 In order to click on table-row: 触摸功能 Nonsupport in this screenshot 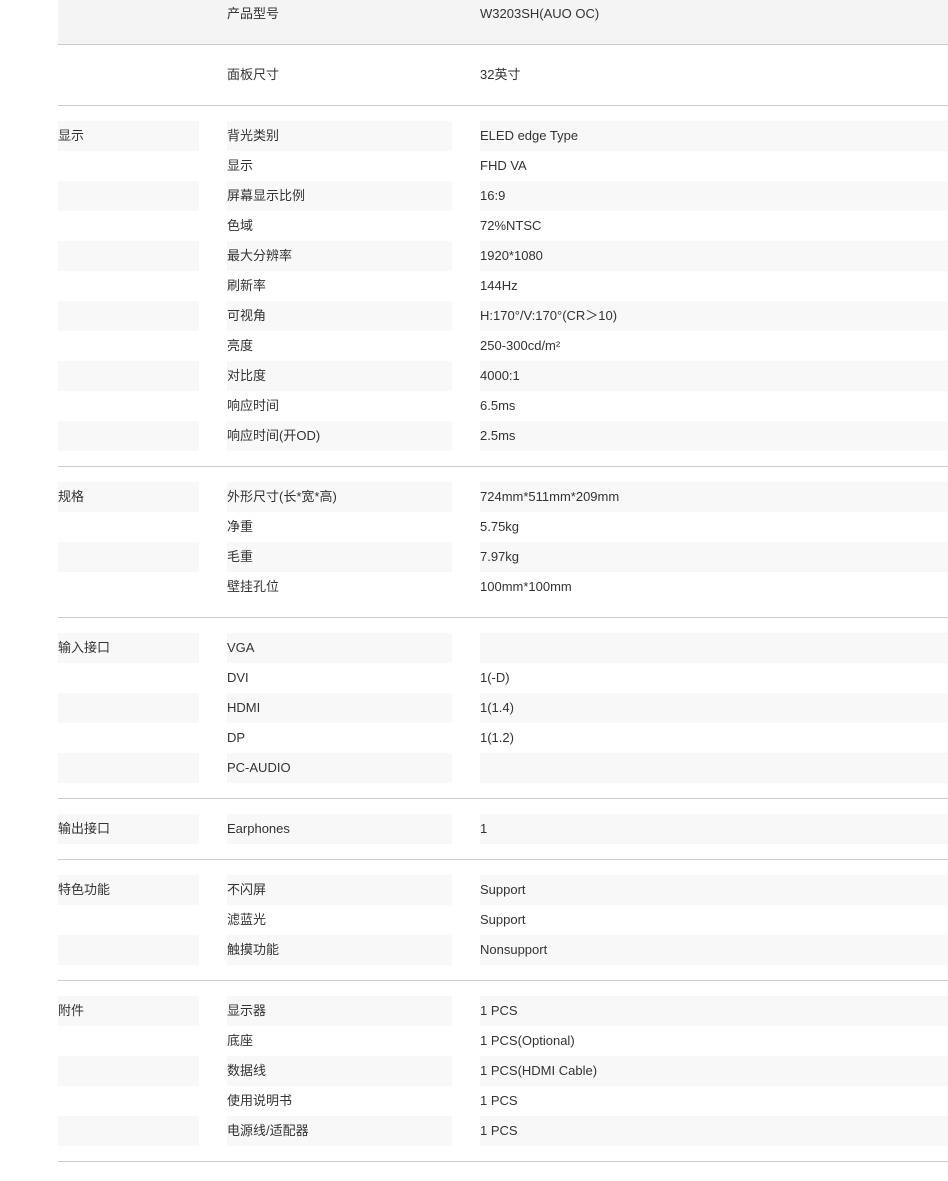, I will do `click(503, 950)`.